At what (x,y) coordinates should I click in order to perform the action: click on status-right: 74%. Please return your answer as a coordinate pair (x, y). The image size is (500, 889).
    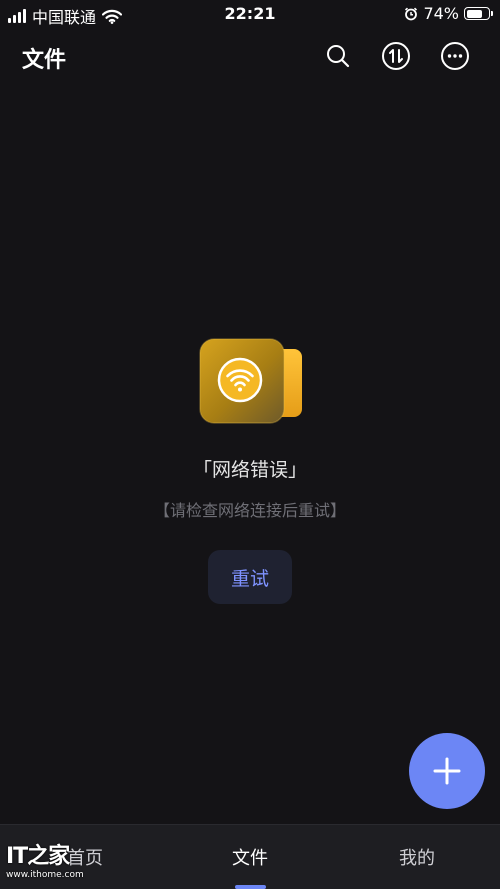
    Looking at the image, I should click on (448, 13).